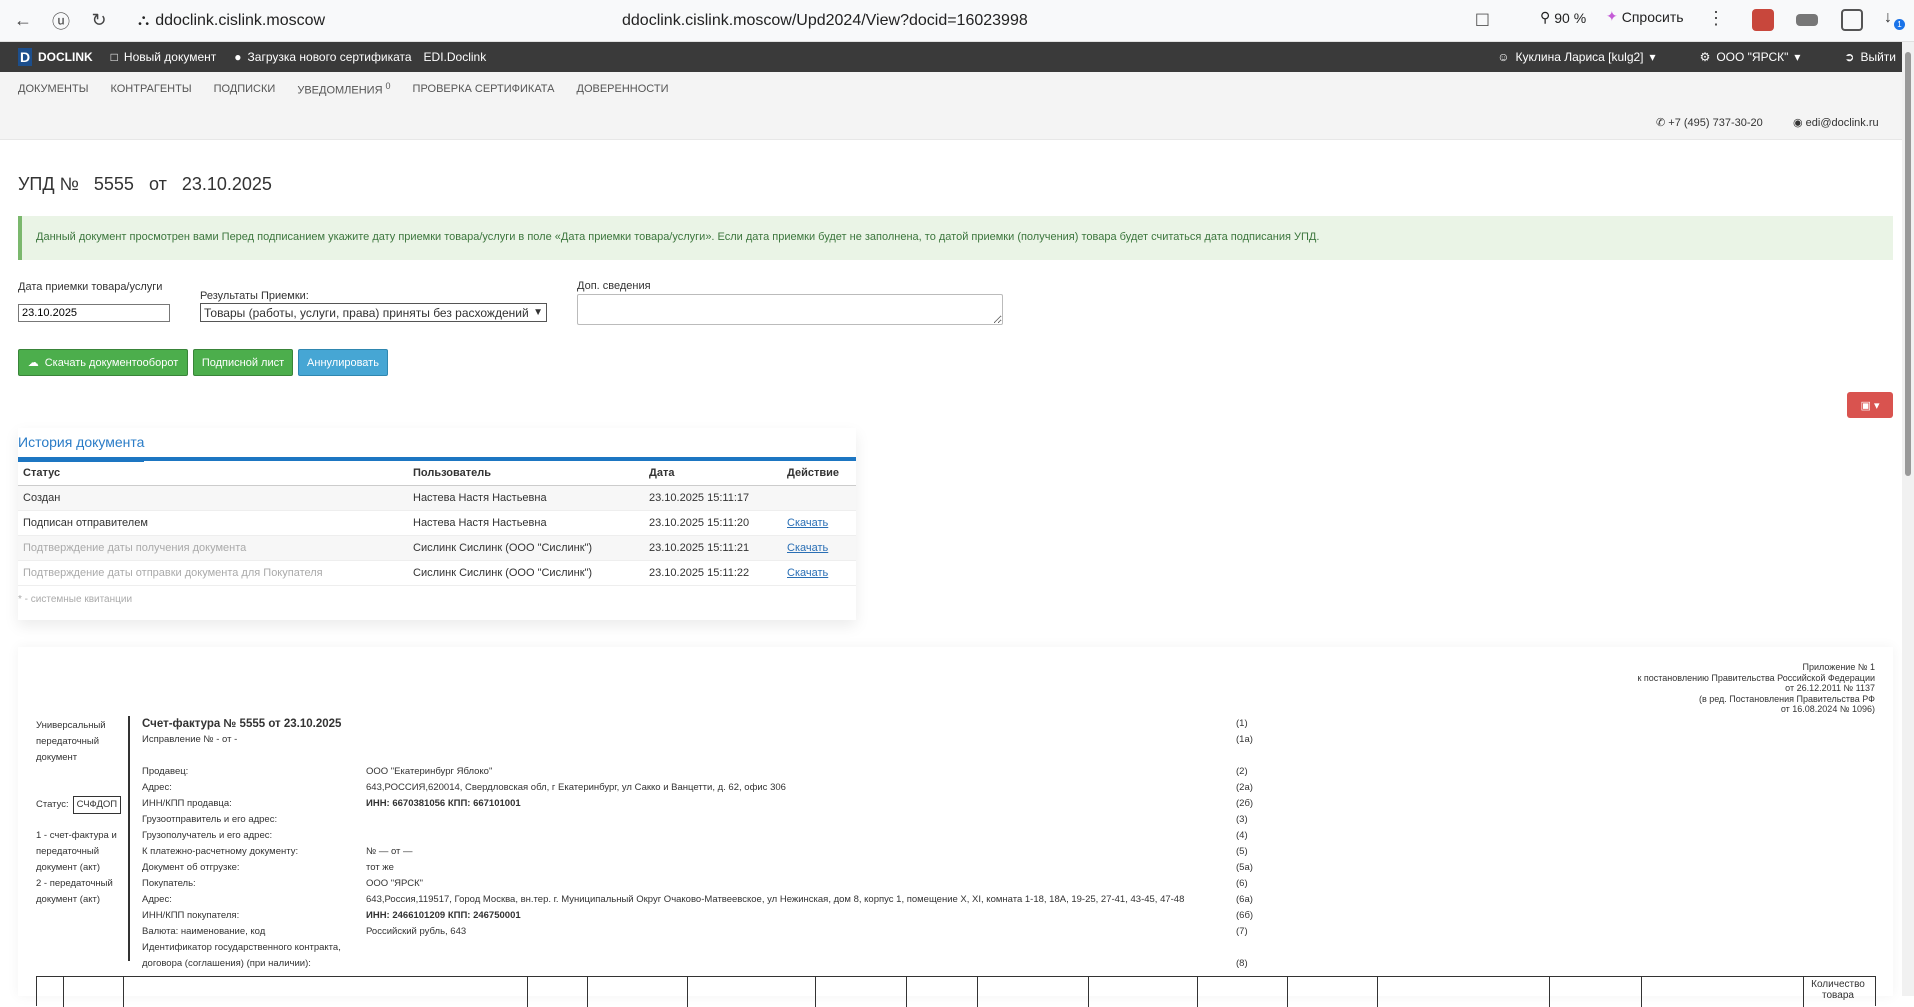  Describe the element at coordinates (1750, 57) in the screenshot. I see `org-menu: ⚙ ООО "ЯРСК" ▾` at that location.